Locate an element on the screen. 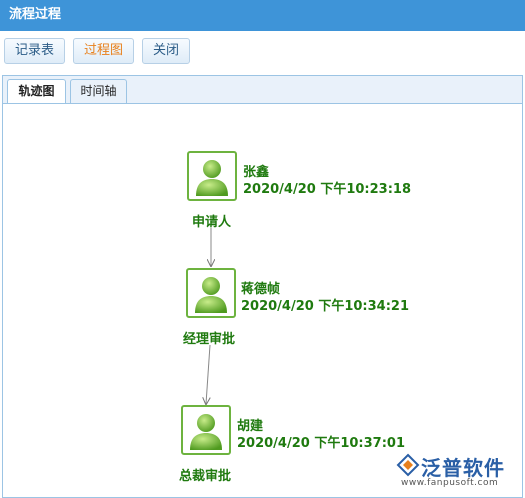 This screenshot has width=525, height=498. node-timestamp: 2020/4/20 下午10:34:21 is located at coordinates (325, 306).